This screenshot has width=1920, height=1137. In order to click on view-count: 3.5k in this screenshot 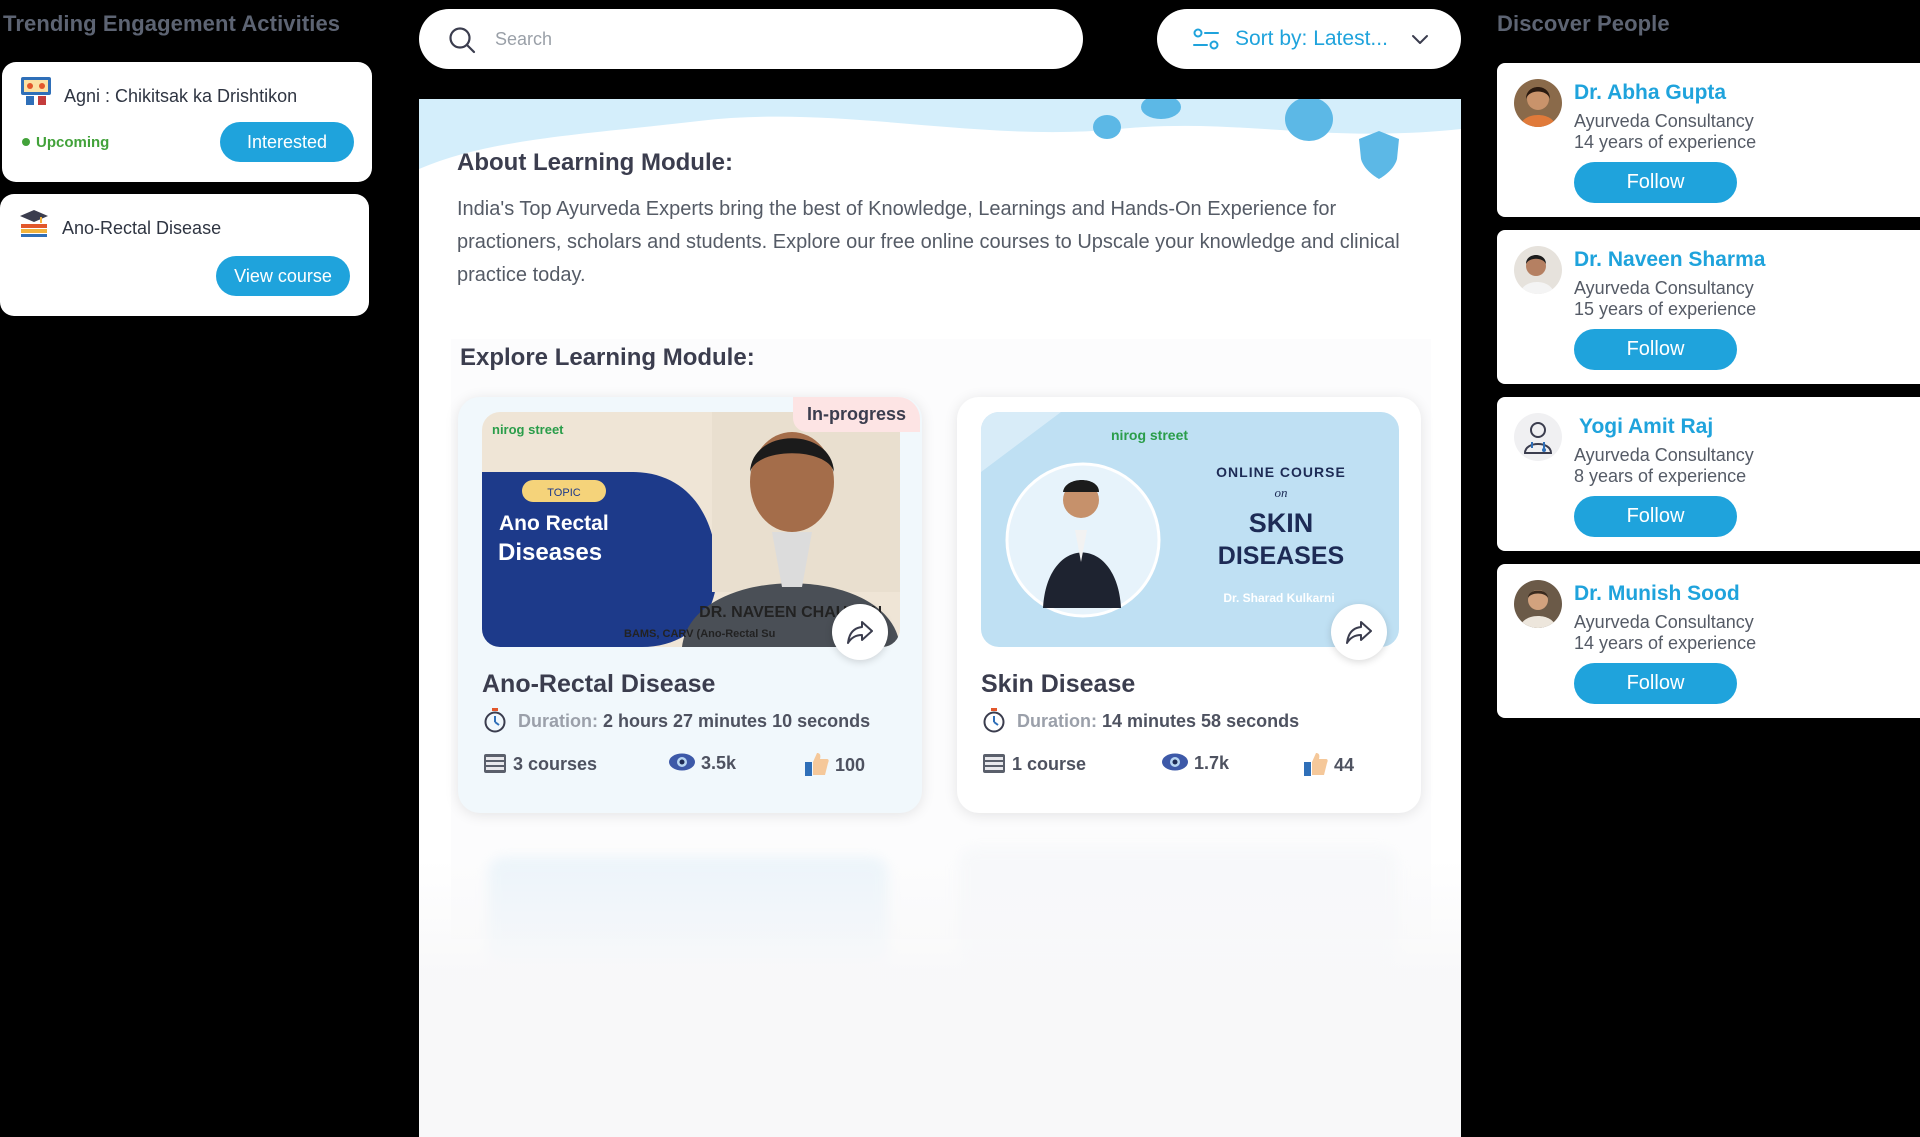, I will do `click(702, 763)`.